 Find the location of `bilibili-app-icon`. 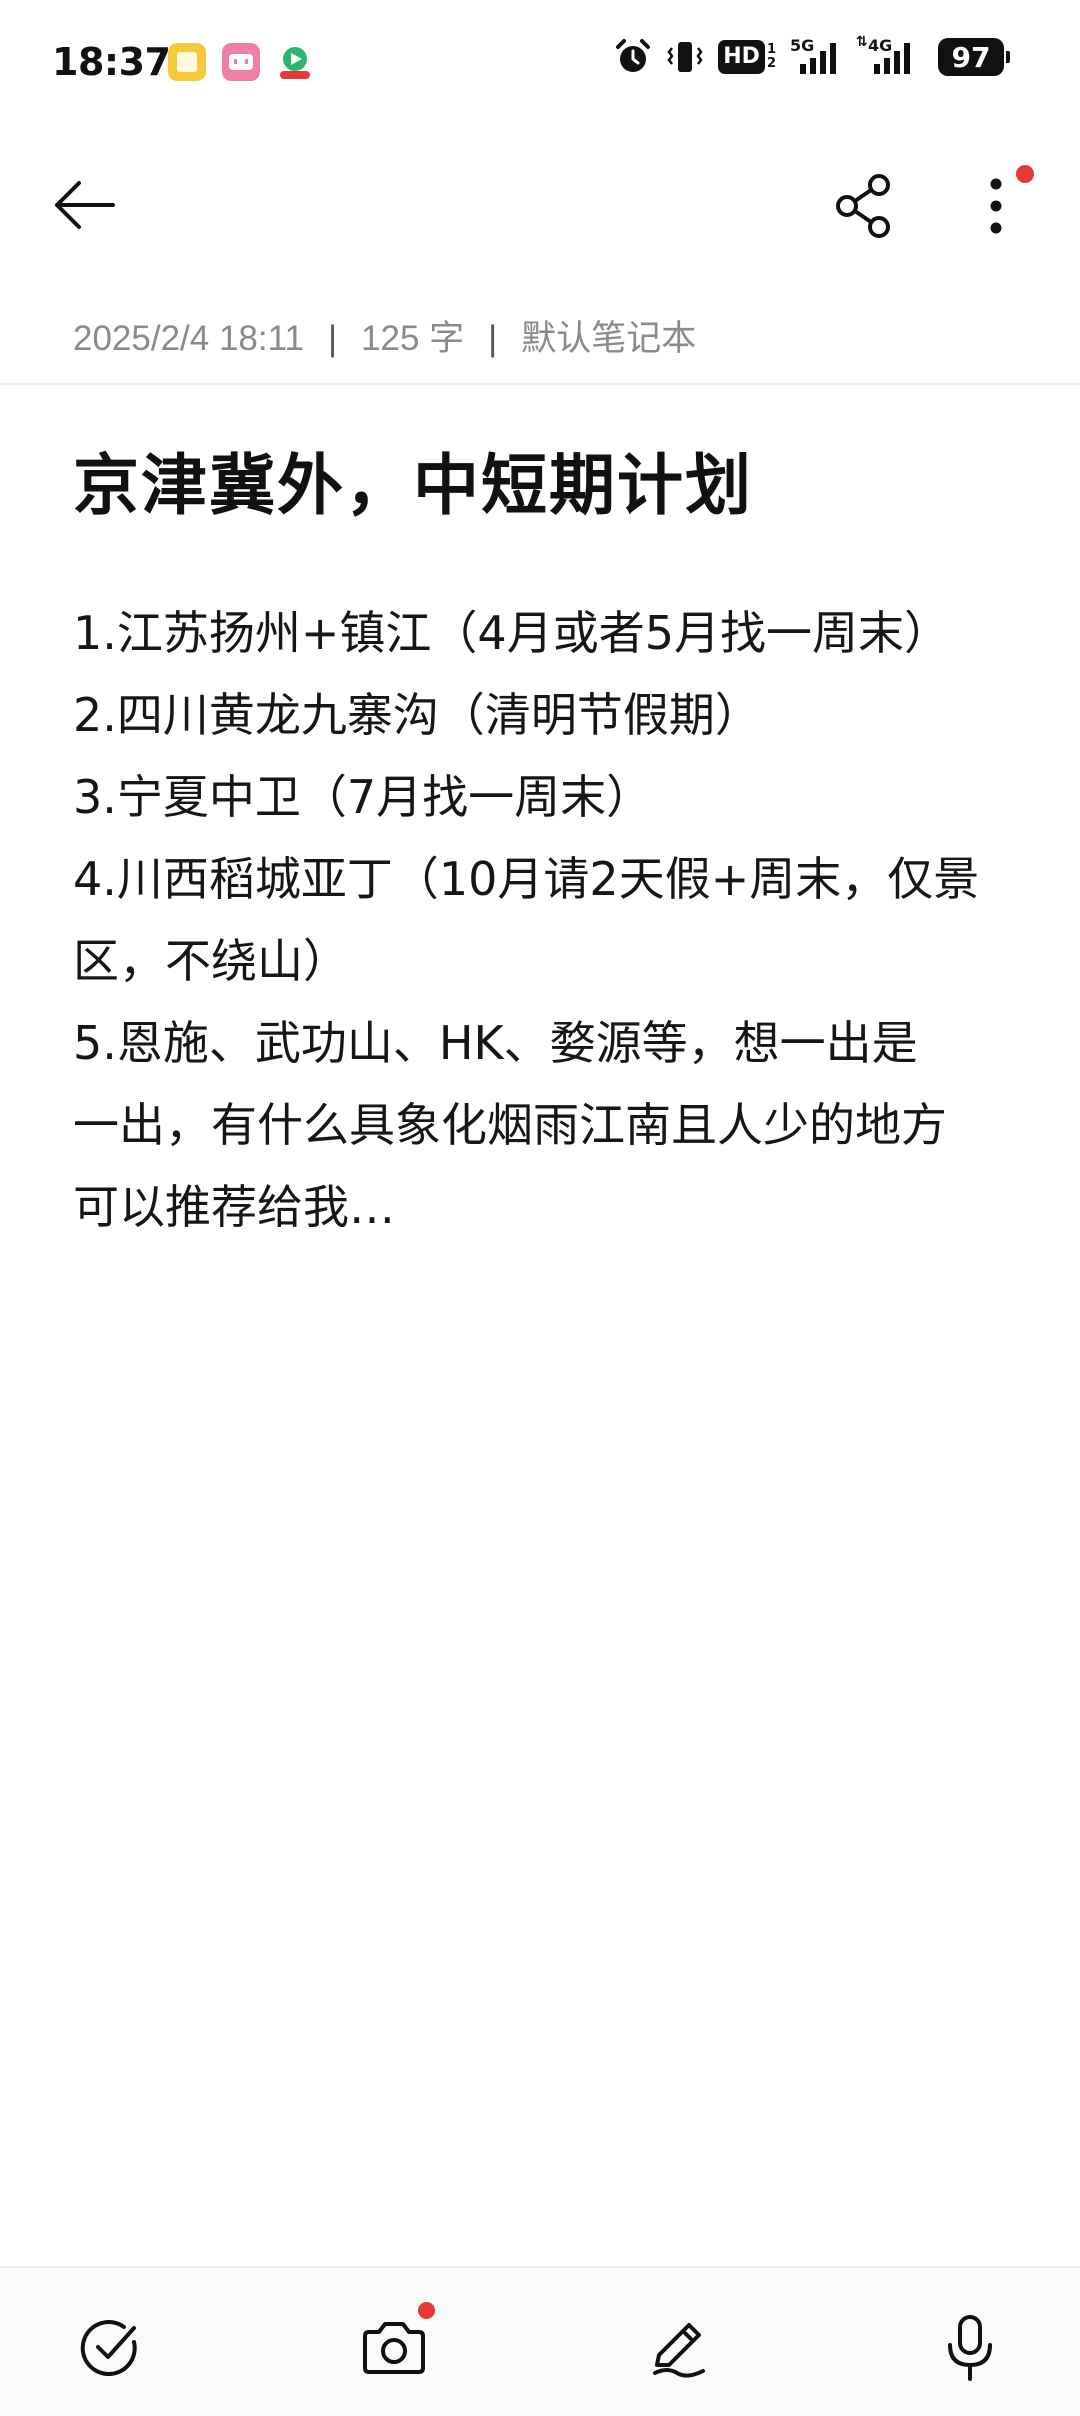

bilibili-app-icon is located at coordinates (241, 62).